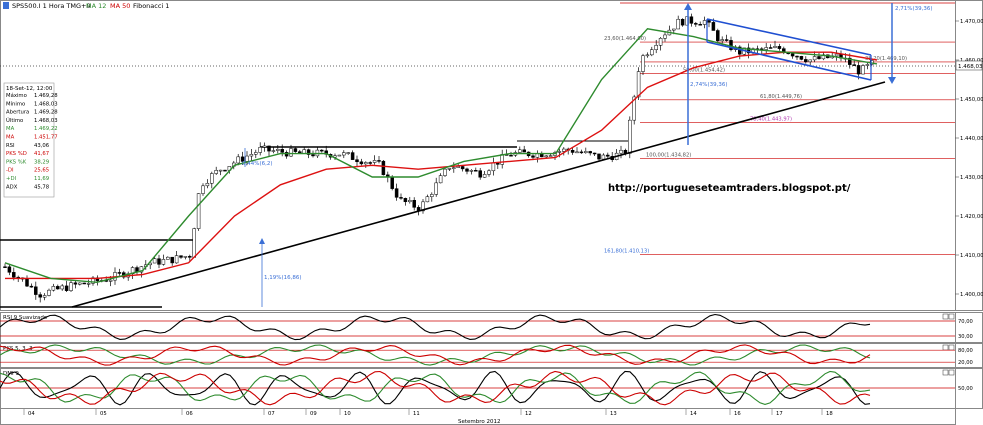  Describe the element at coordinates (10, 129) in the screenshot. I see `info-label: MA` at that location.